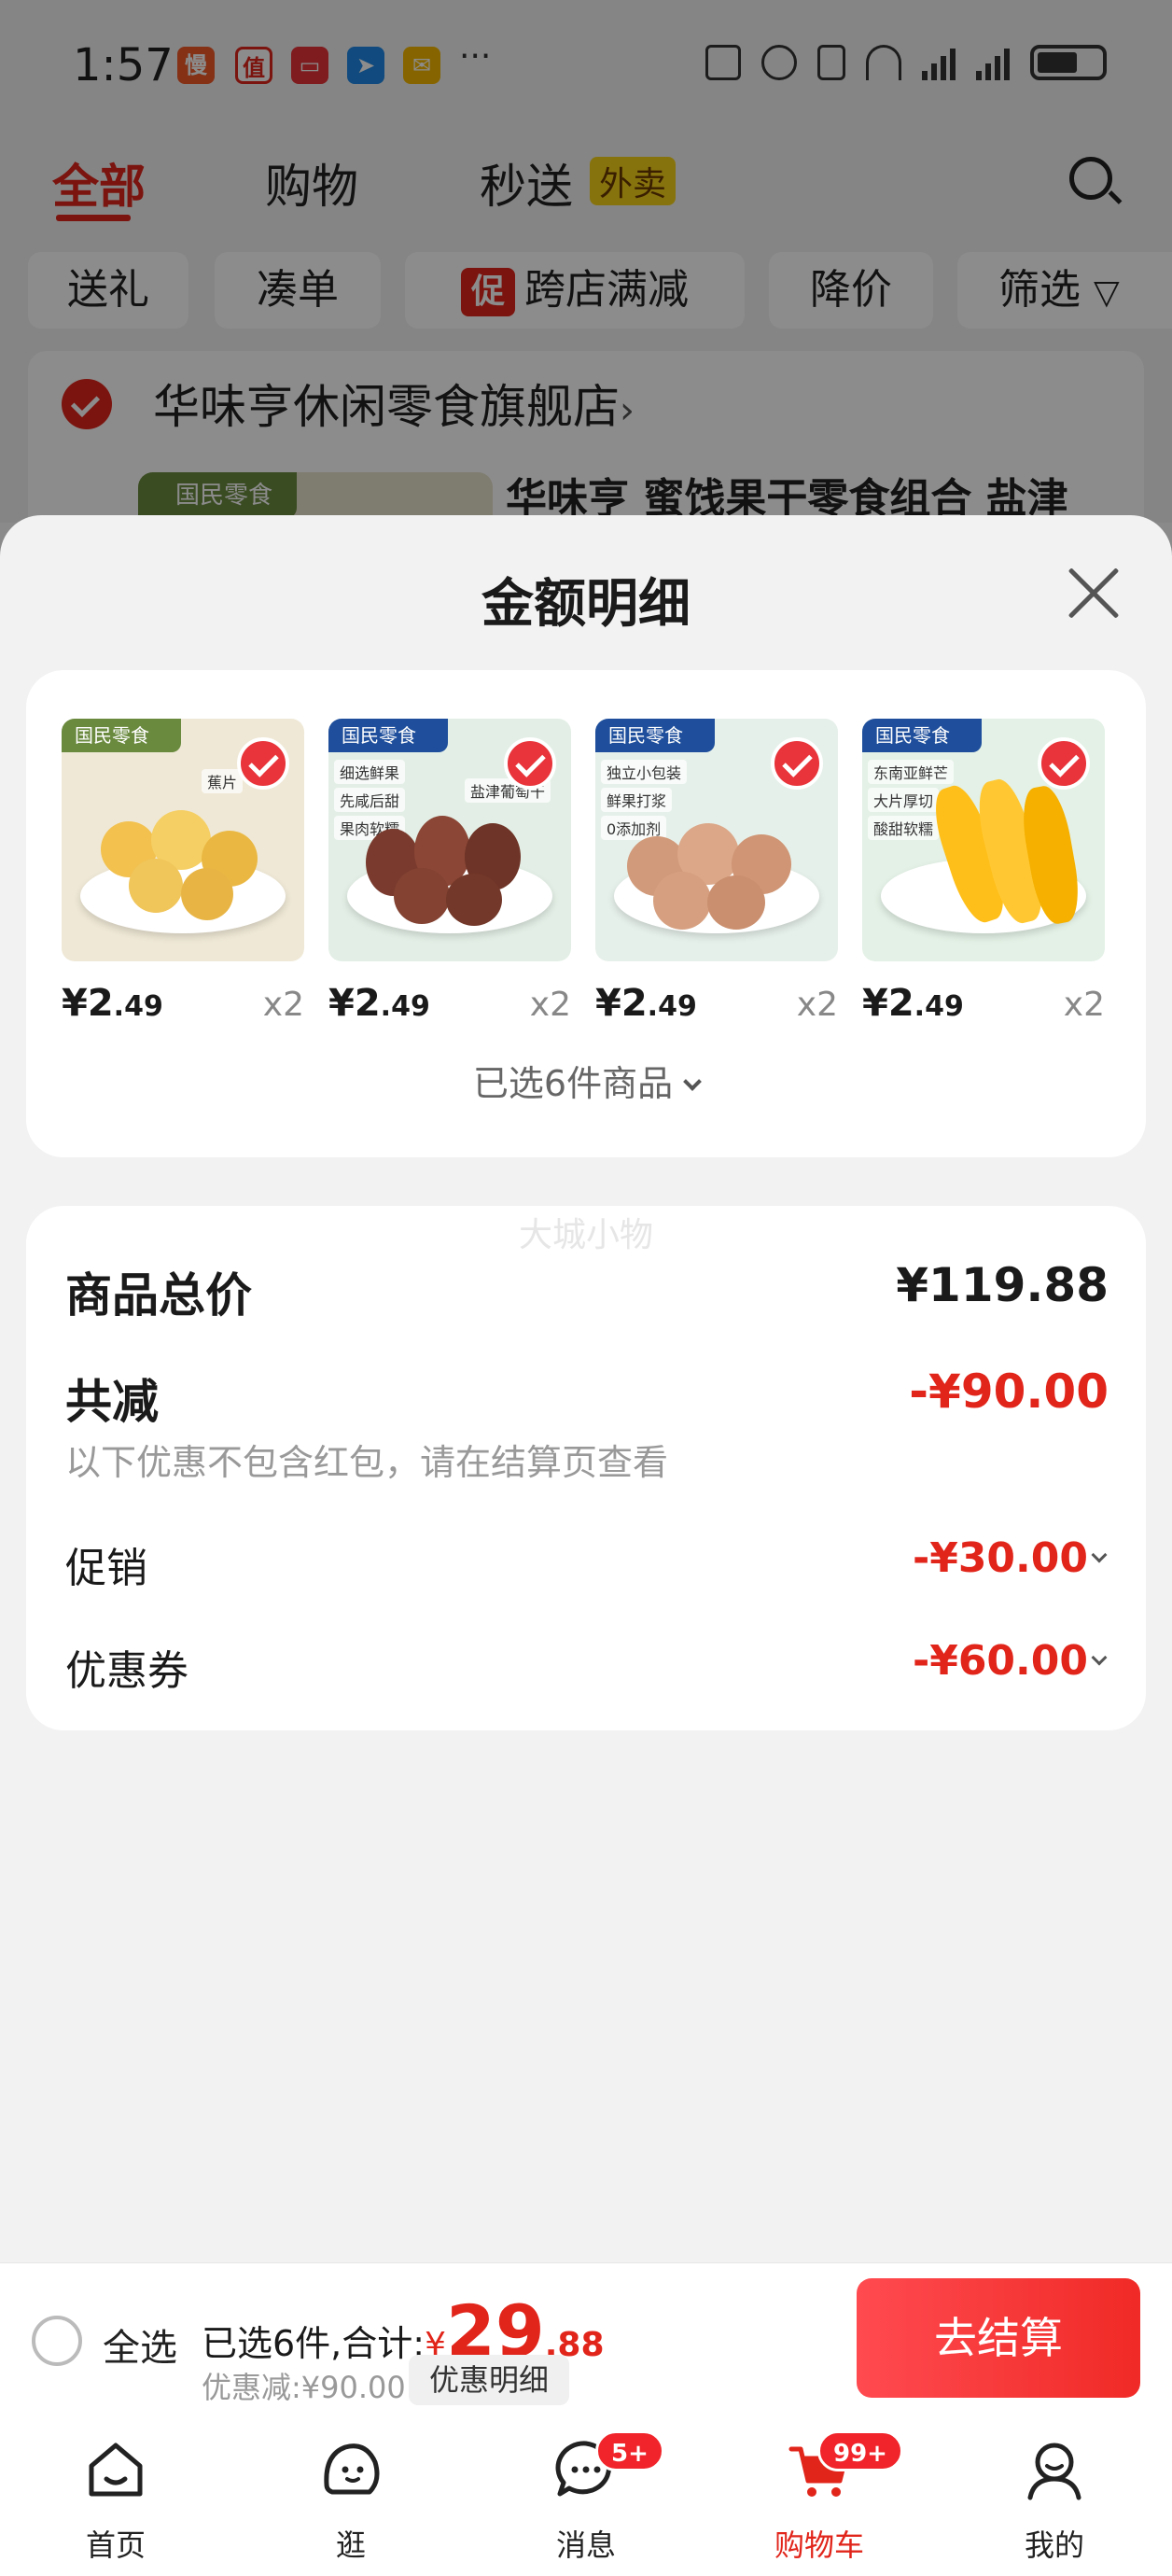  I want to click on nav-browse: 逛, so click(351, 2497).